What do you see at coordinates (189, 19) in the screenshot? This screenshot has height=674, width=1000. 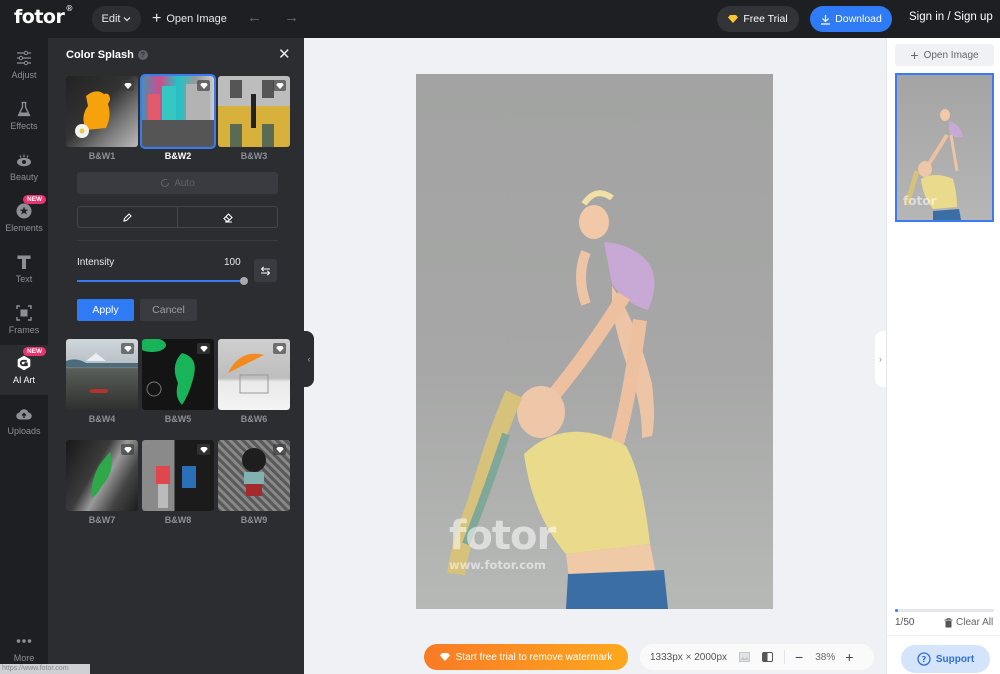 I see `open-image-button: + Open Image` at bounding box center [189, 19].